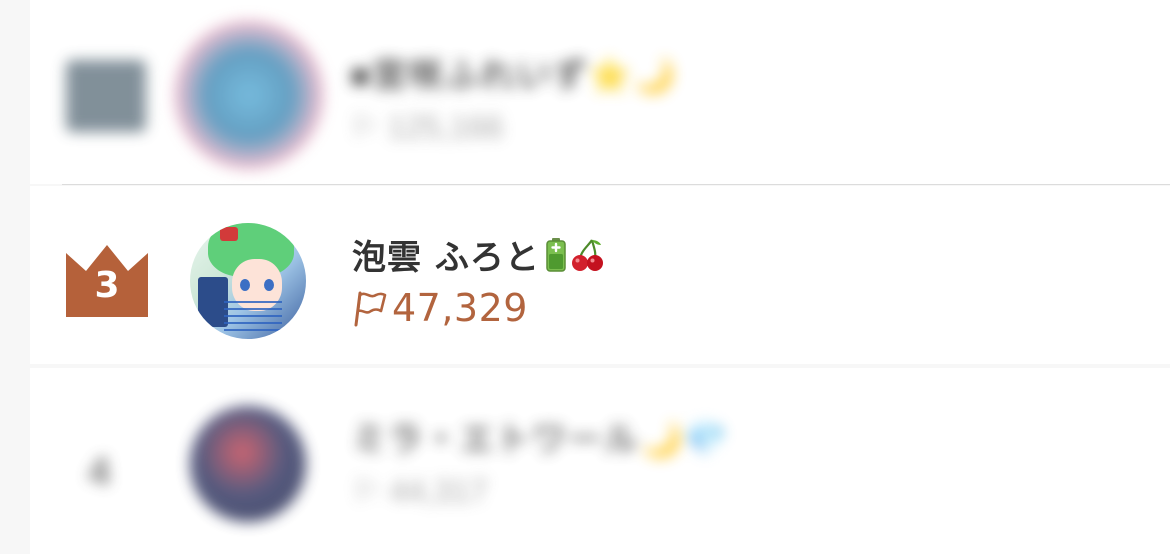  I want to click on rank-number: 4, so click(99, 472).